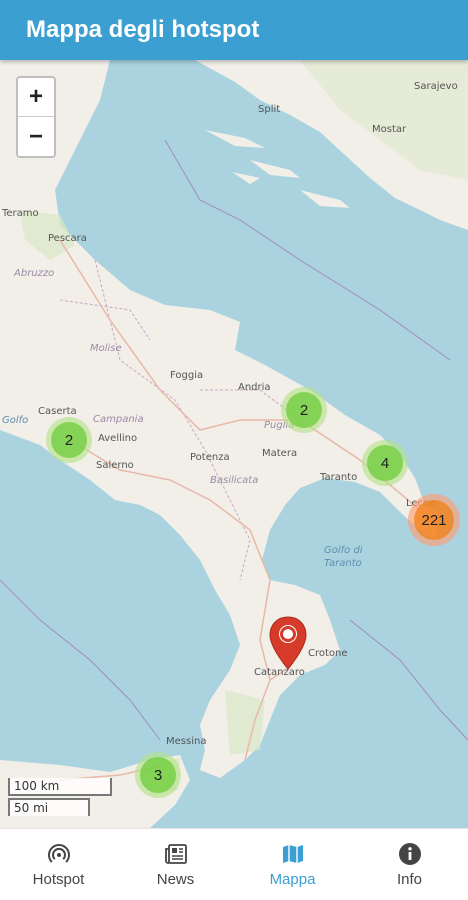  Describe the element at coordinates (292, 853) in the screenshot. I see `map-icon` at that location.